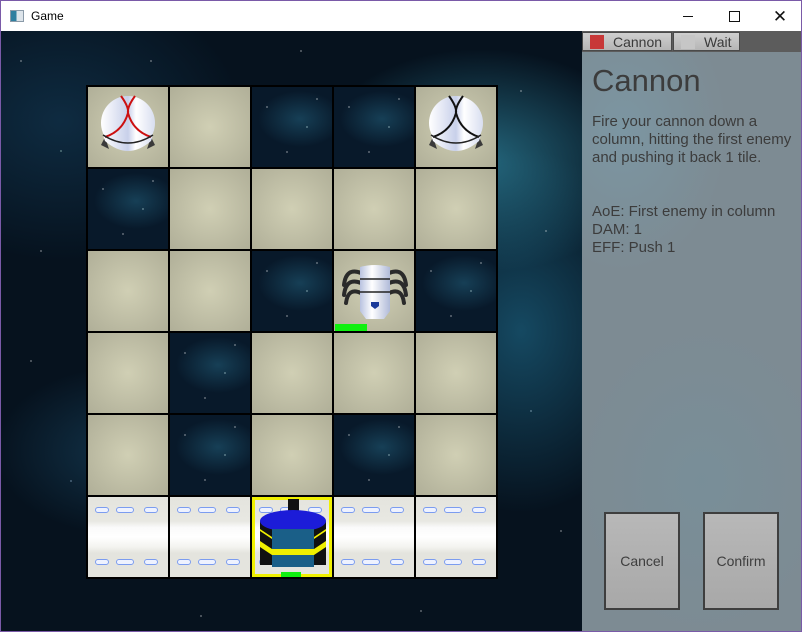 The width and height of the screenshot is (802, 632). What do you see at coordinates (638, 41) in the screenshot?
I see `tab-cannon-label: Cannon` at bounding box center [638, 41].